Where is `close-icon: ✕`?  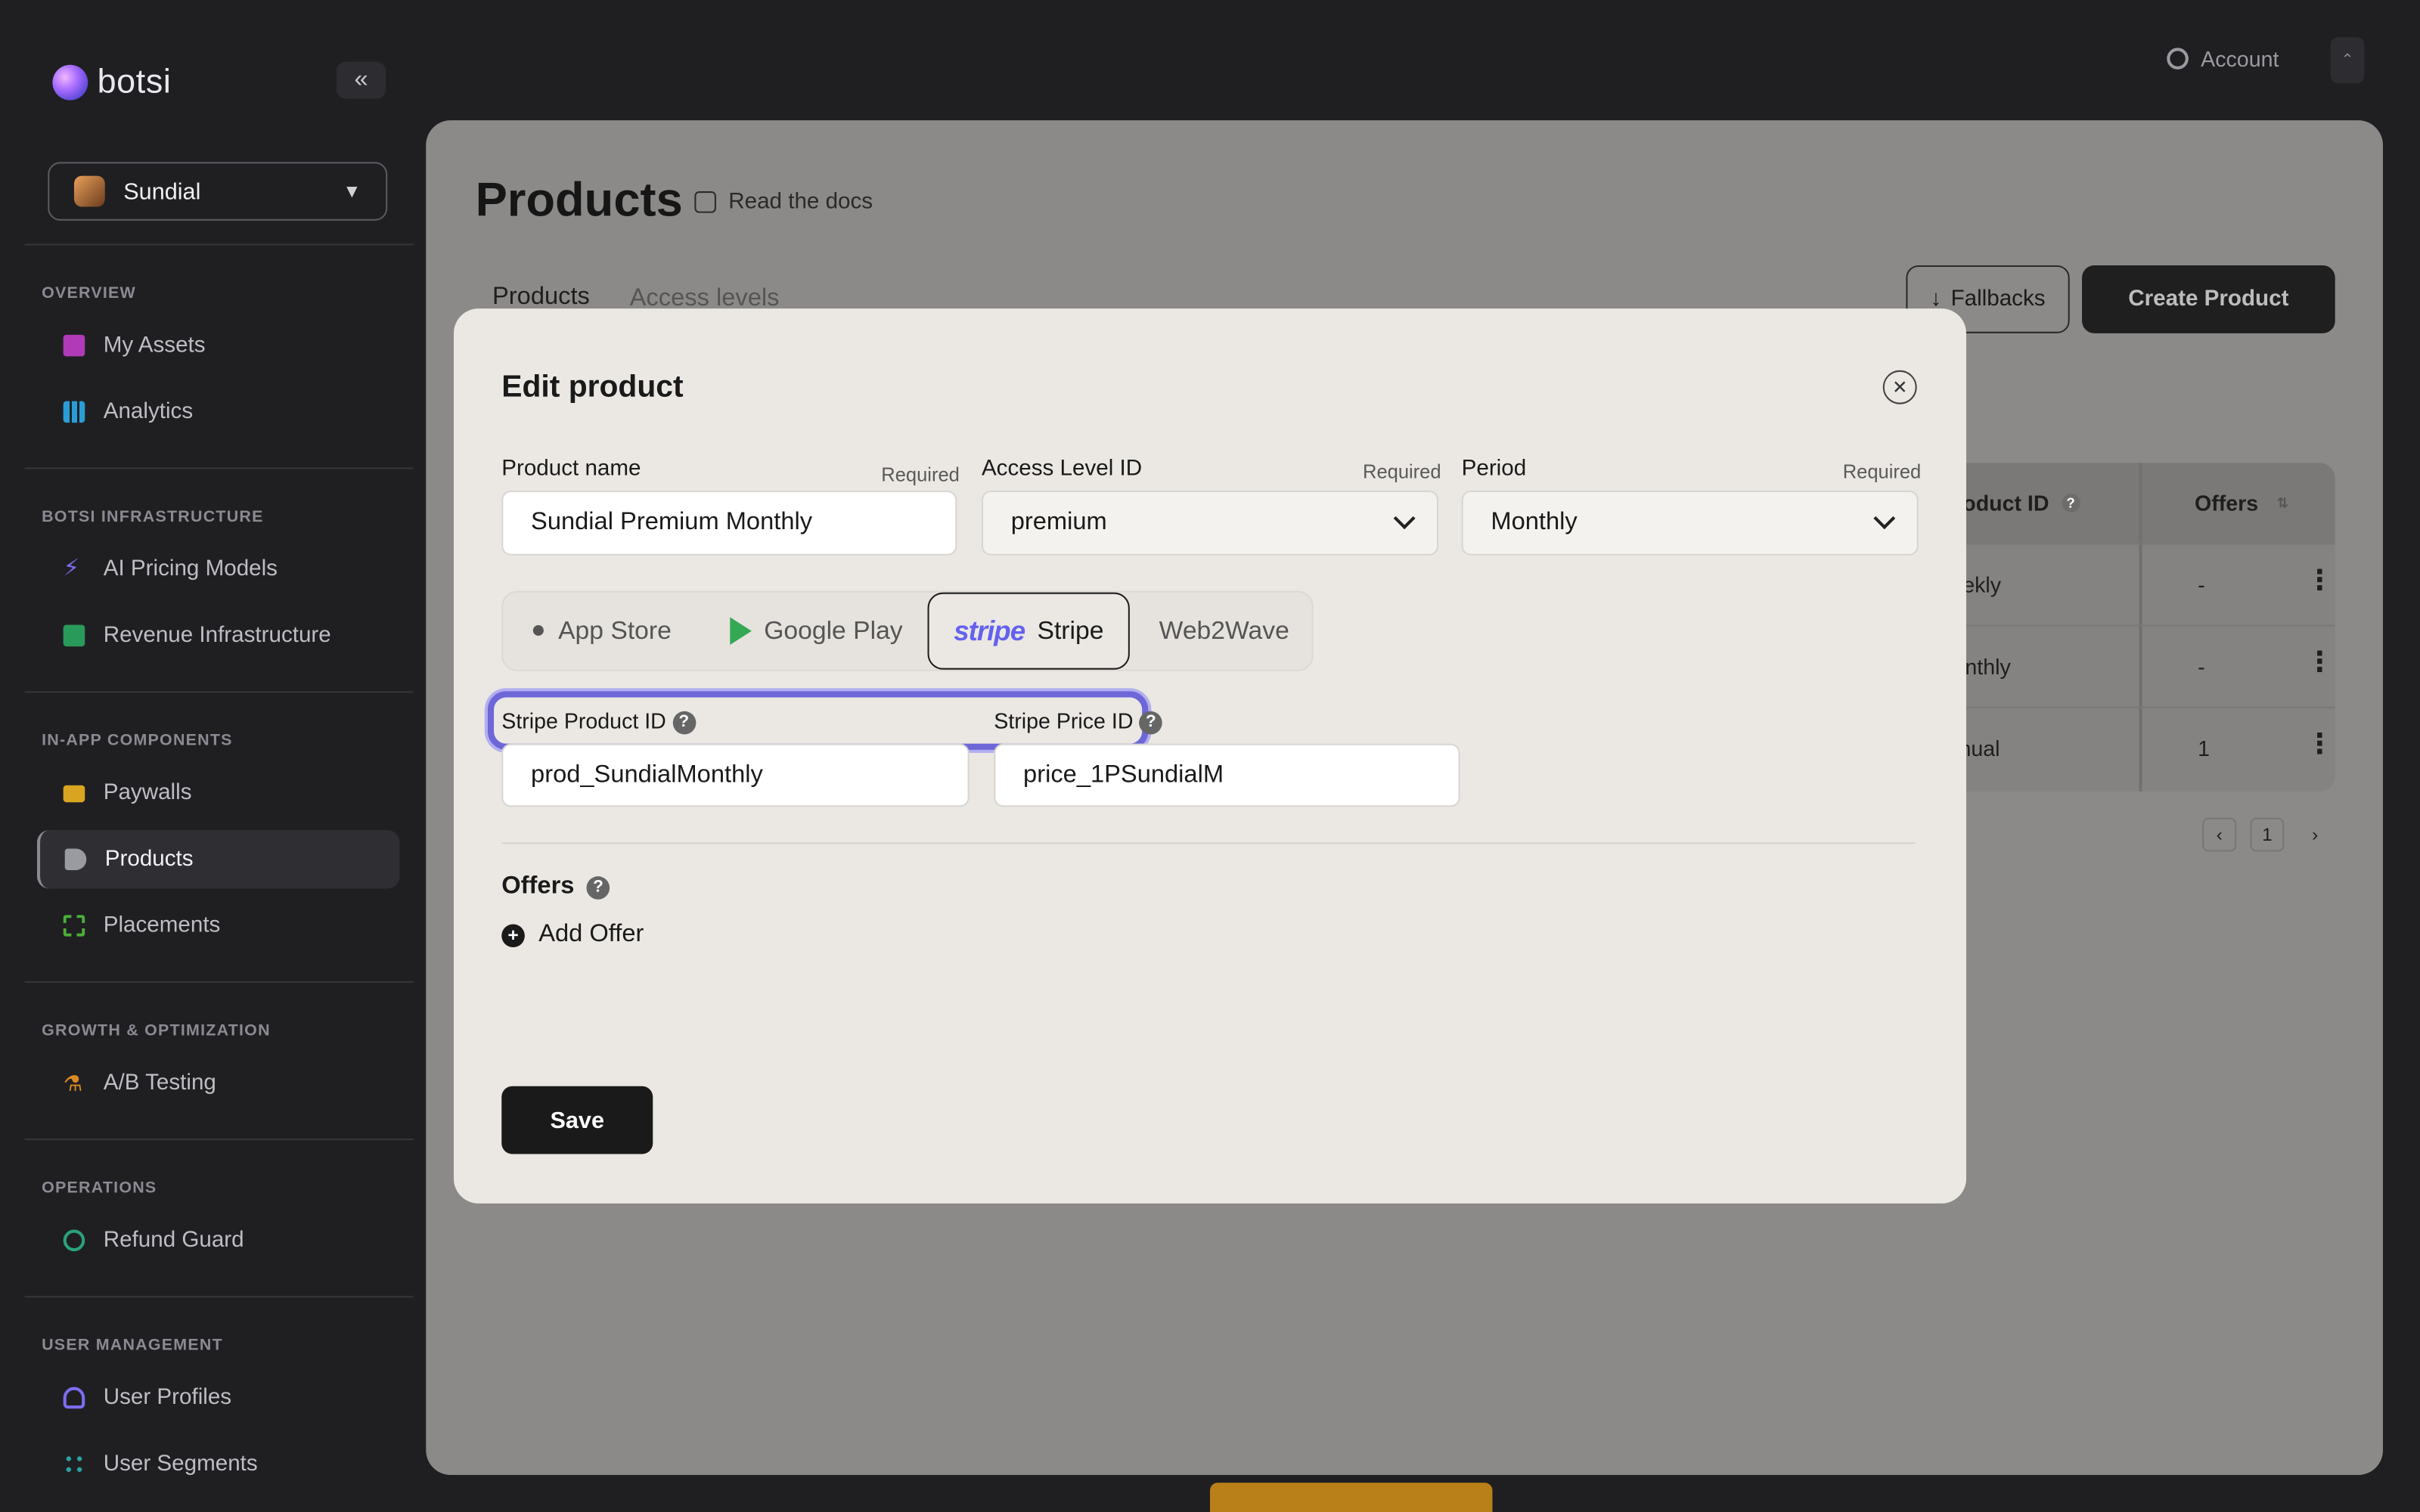
close-icon: ✕ is located at coordinates (1899, 387).